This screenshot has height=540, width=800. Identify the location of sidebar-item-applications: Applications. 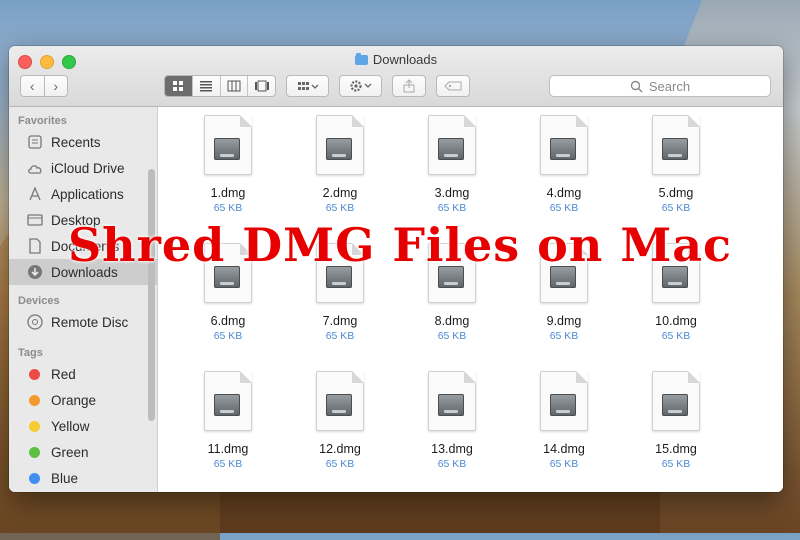
(83, 194).